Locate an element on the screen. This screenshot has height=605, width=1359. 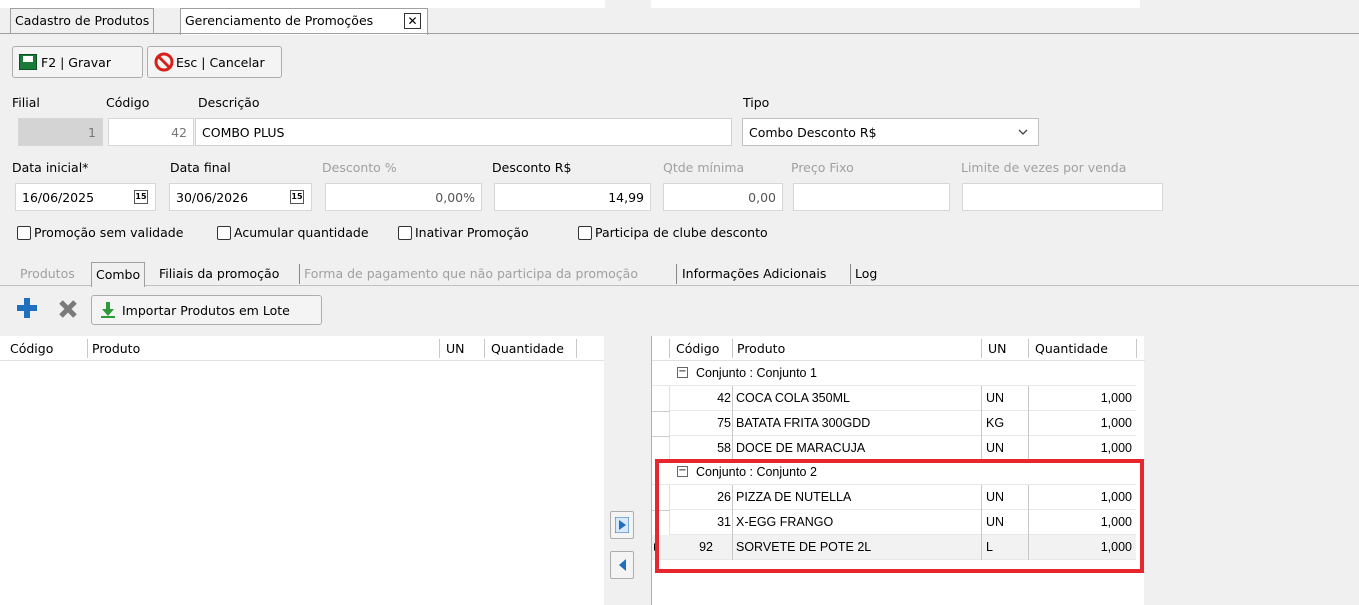
tipo-label: Tipo is located at coordinates (756, 102).